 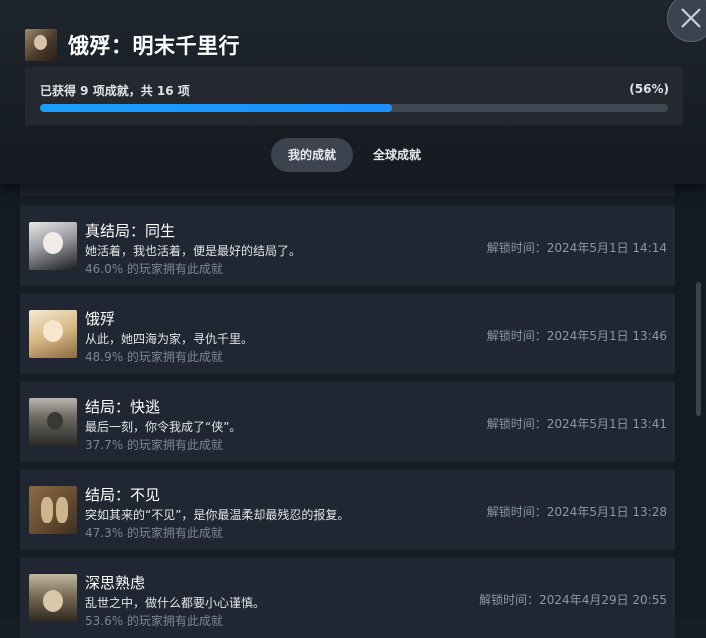 I want to click on progress-bar-fill, so click(x=216, y=108).